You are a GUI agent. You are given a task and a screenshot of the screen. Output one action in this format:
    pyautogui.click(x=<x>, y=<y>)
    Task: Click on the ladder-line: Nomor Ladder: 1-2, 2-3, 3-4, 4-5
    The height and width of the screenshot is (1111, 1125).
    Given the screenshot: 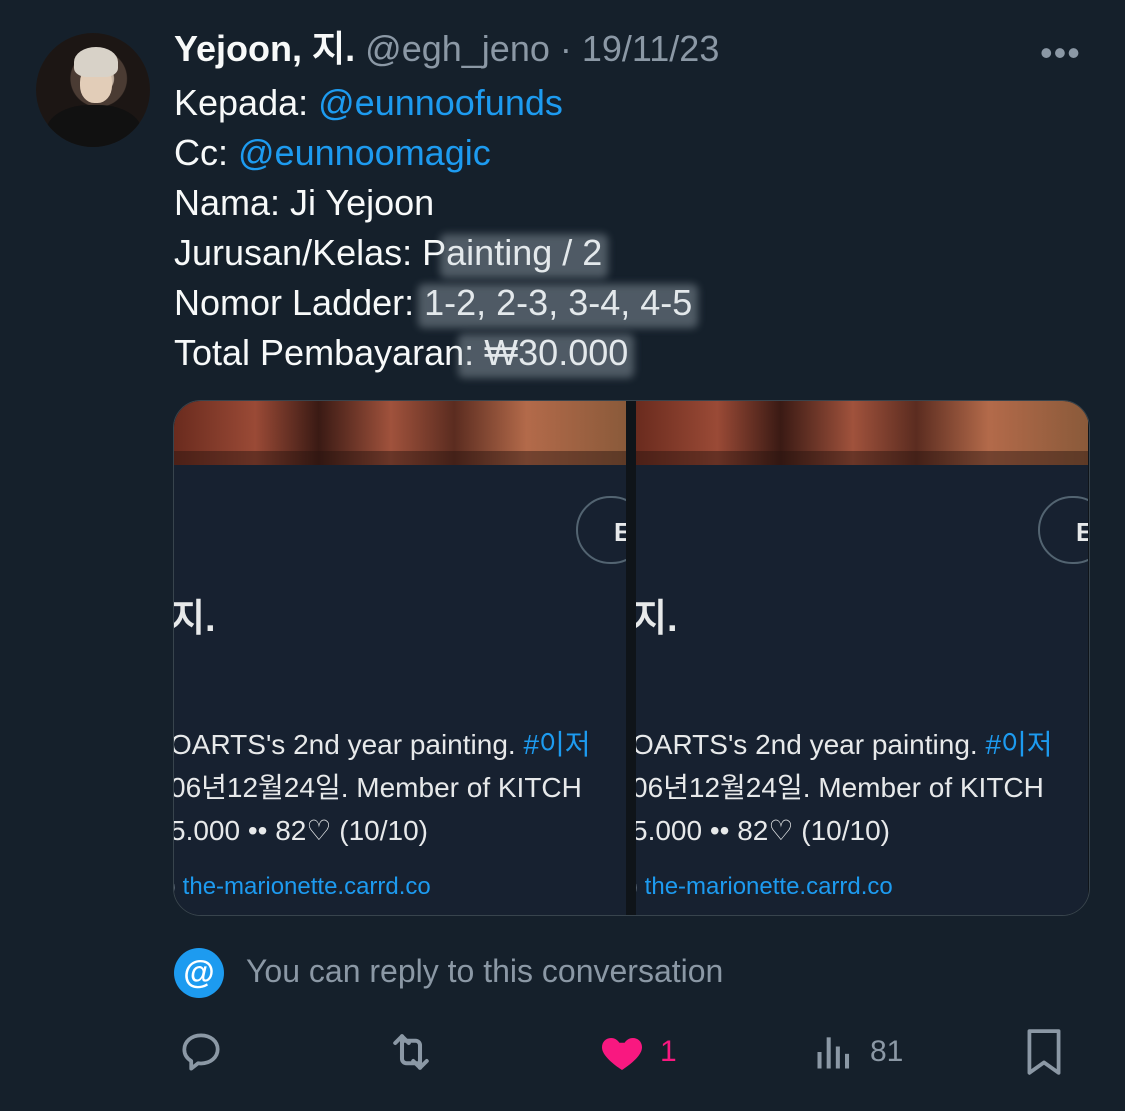 What is the action you would take?
    pyautogui.click(x=433, y=303)
    